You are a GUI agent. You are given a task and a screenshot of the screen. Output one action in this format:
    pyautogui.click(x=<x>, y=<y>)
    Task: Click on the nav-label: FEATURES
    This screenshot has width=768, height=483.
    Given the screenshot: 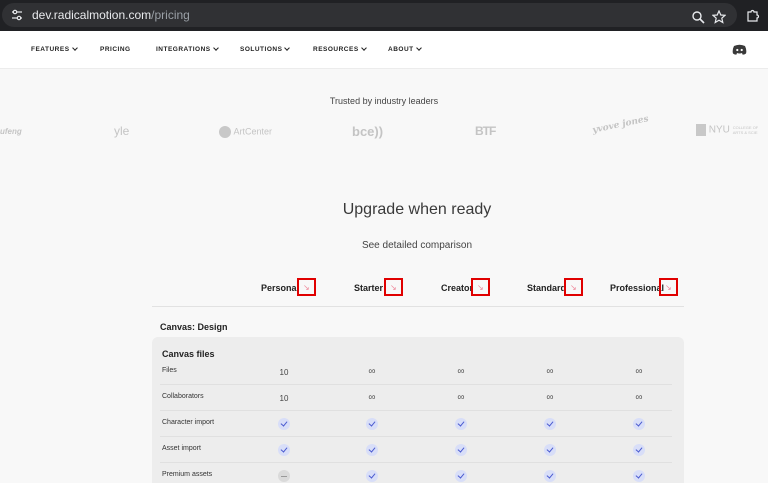 What is the action you would take?
    pyautogui.click(x=50, y=49)
    